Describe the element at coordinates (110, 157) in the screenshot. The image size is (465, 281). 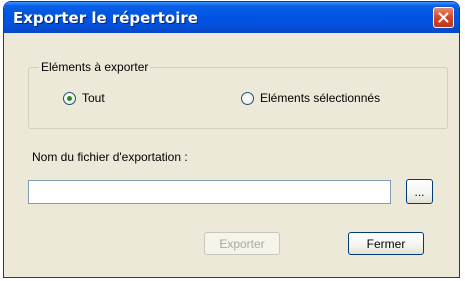
I see `file-name-label: Nom du fichier d'exportation :` at that location.